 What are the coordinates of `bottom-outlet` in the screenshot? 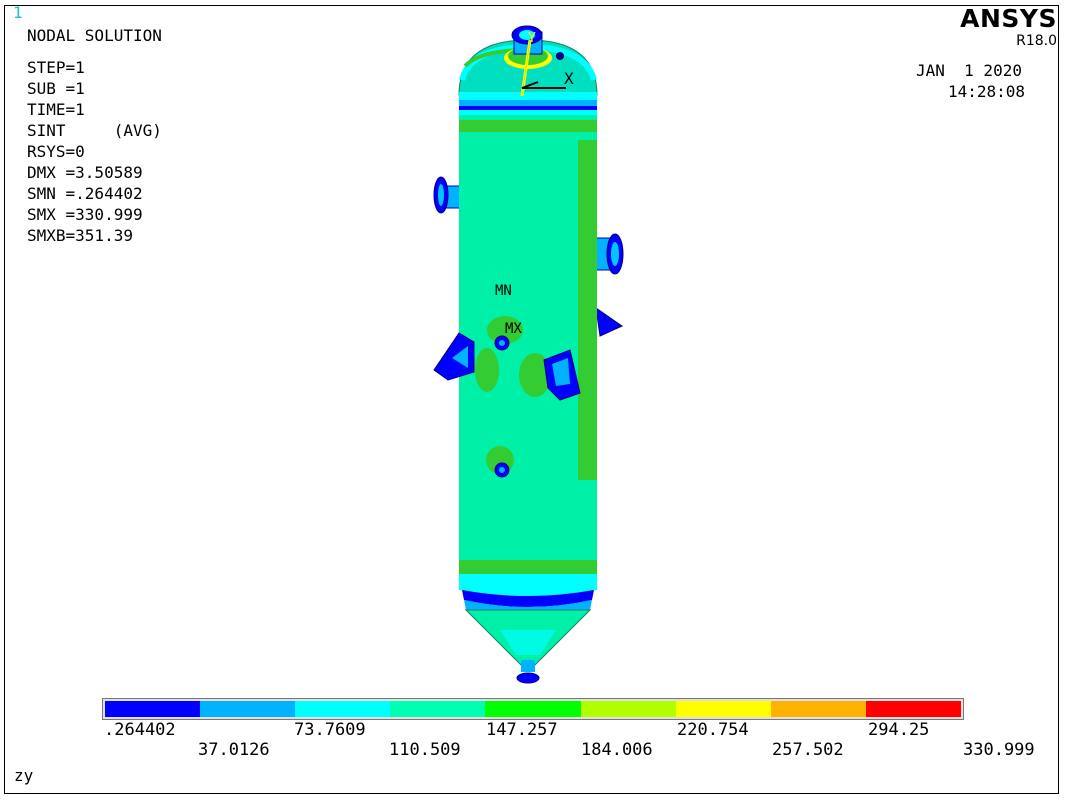 It's located at (528, 666).